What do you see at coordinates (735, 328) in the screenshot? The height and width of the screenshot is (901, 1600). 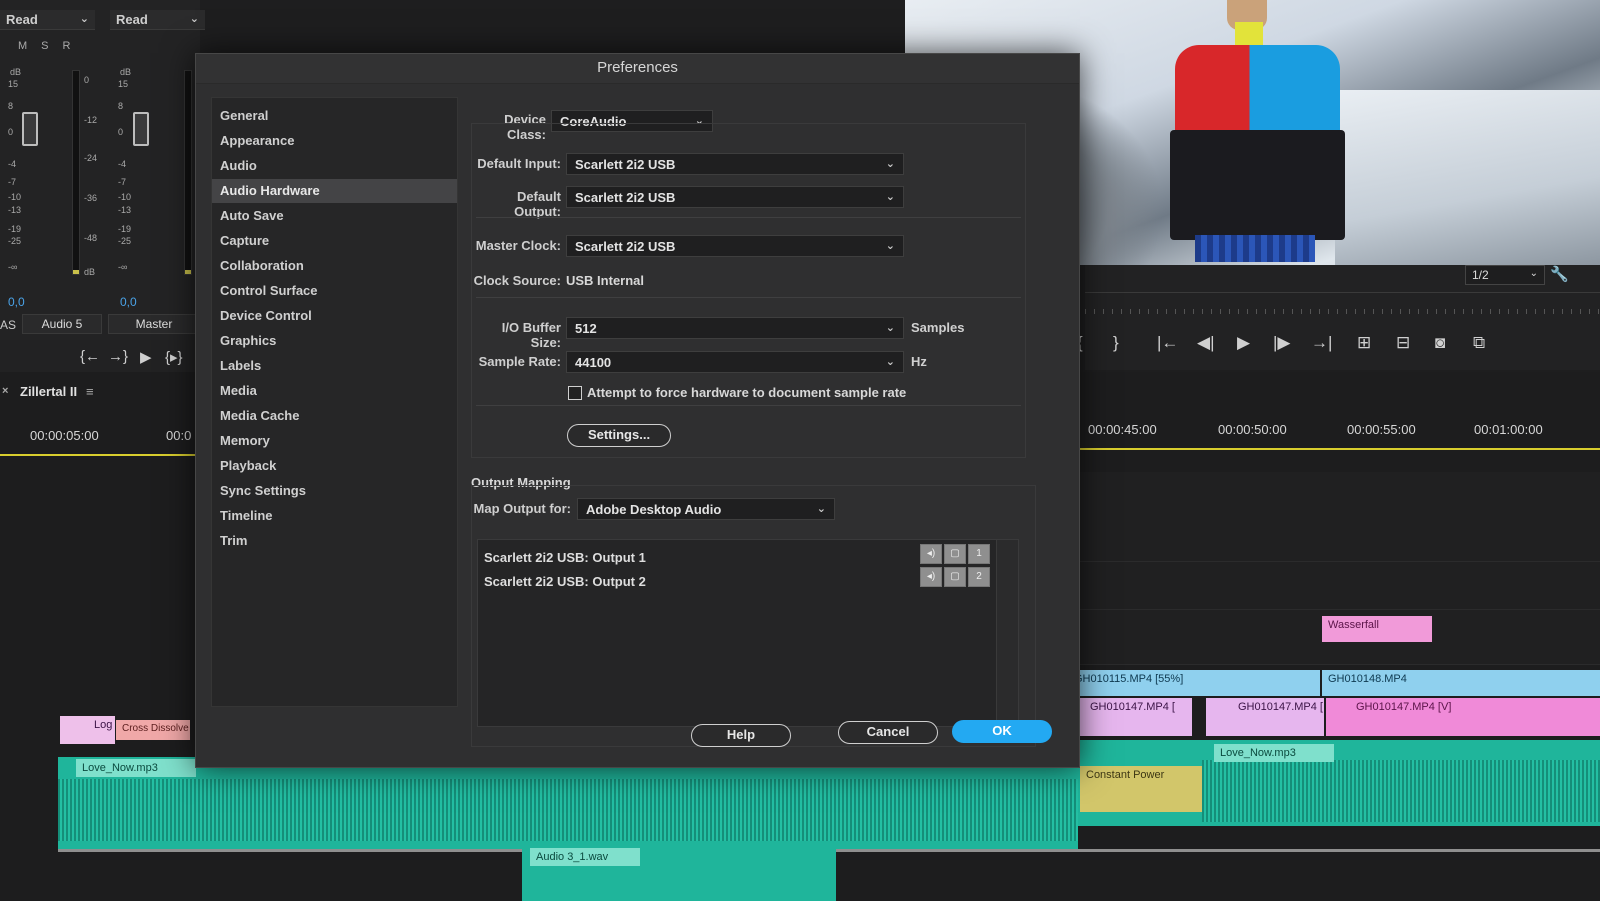 I see `buffer-size-select: 512 ⌄` at bounding box center [735, 328].